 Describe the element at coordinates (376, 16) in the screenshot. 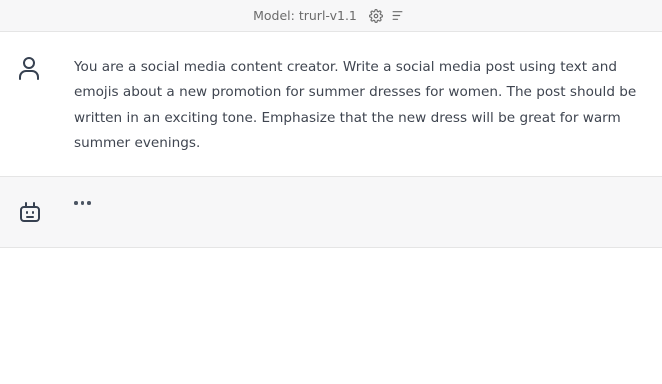

I see `gear-icon` at that location.